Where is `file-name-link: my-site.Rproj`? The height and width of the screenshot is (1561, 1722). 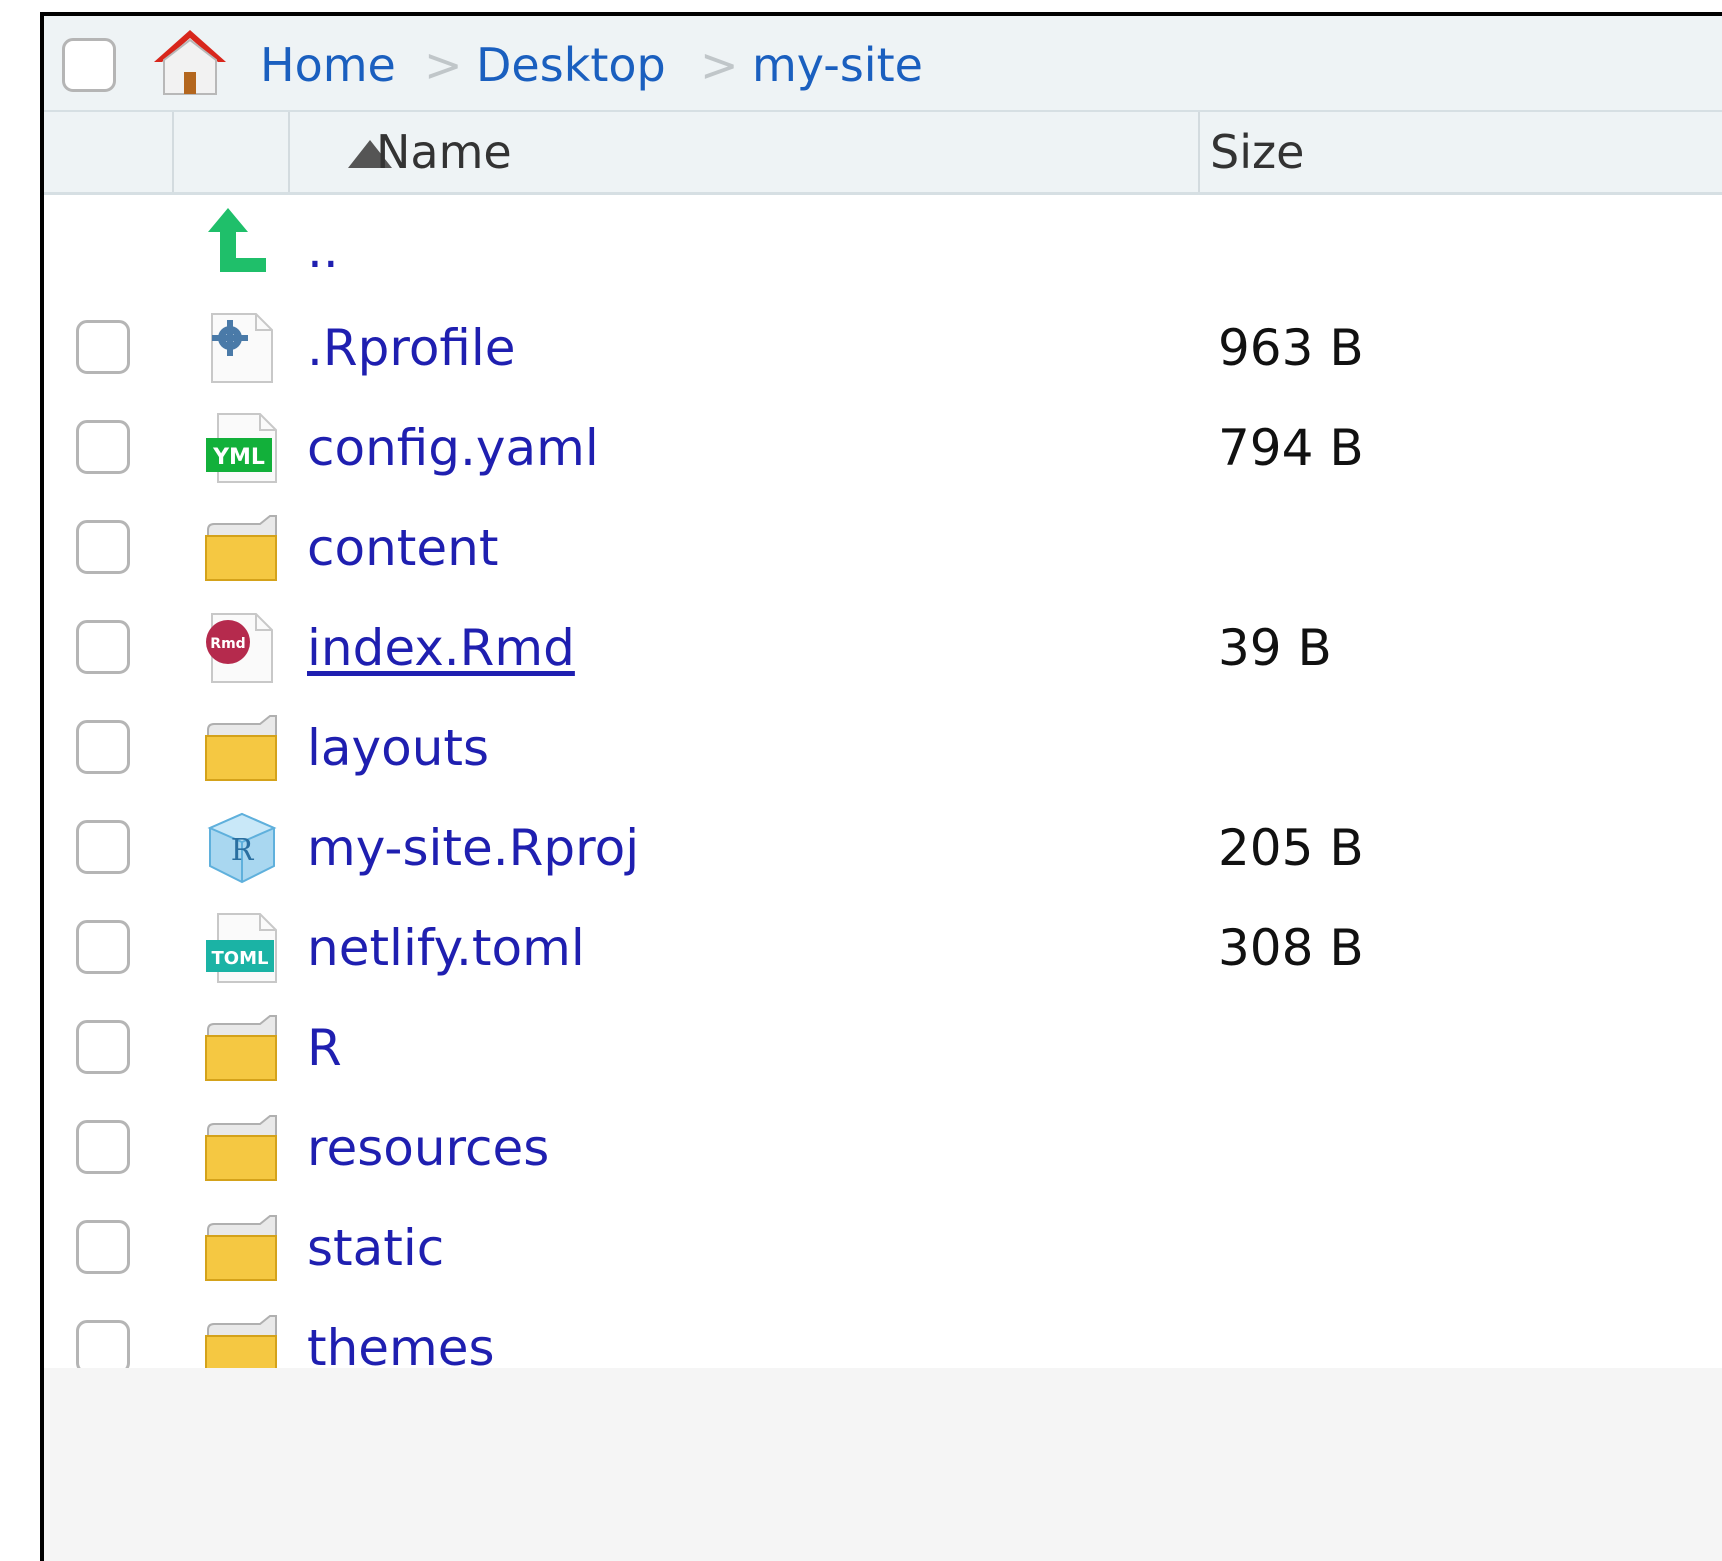 file-name-link: my-site.Rproj is located at coordinates (473, 848).